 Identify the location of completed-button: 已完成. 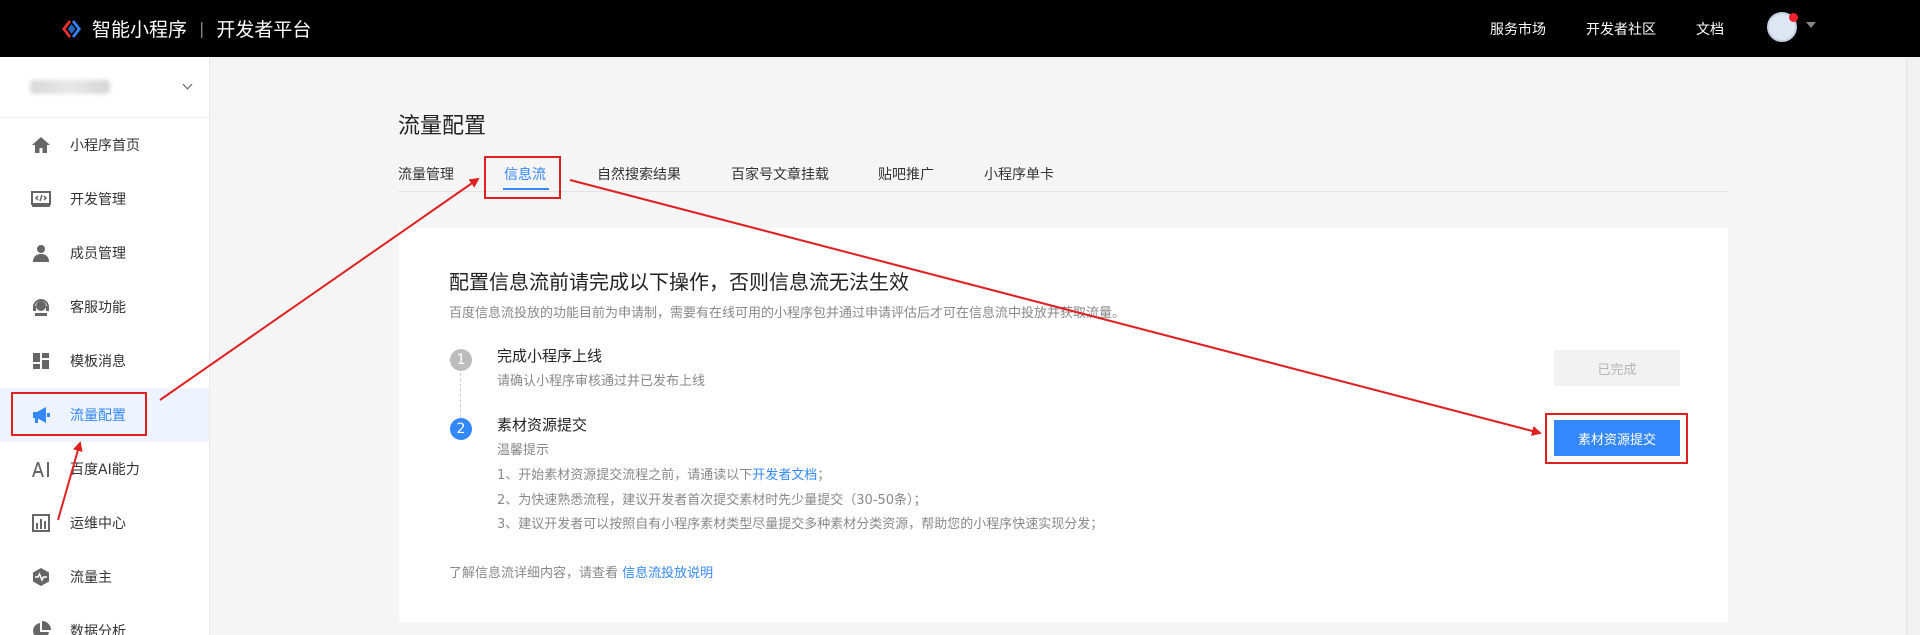
(1617, 368).